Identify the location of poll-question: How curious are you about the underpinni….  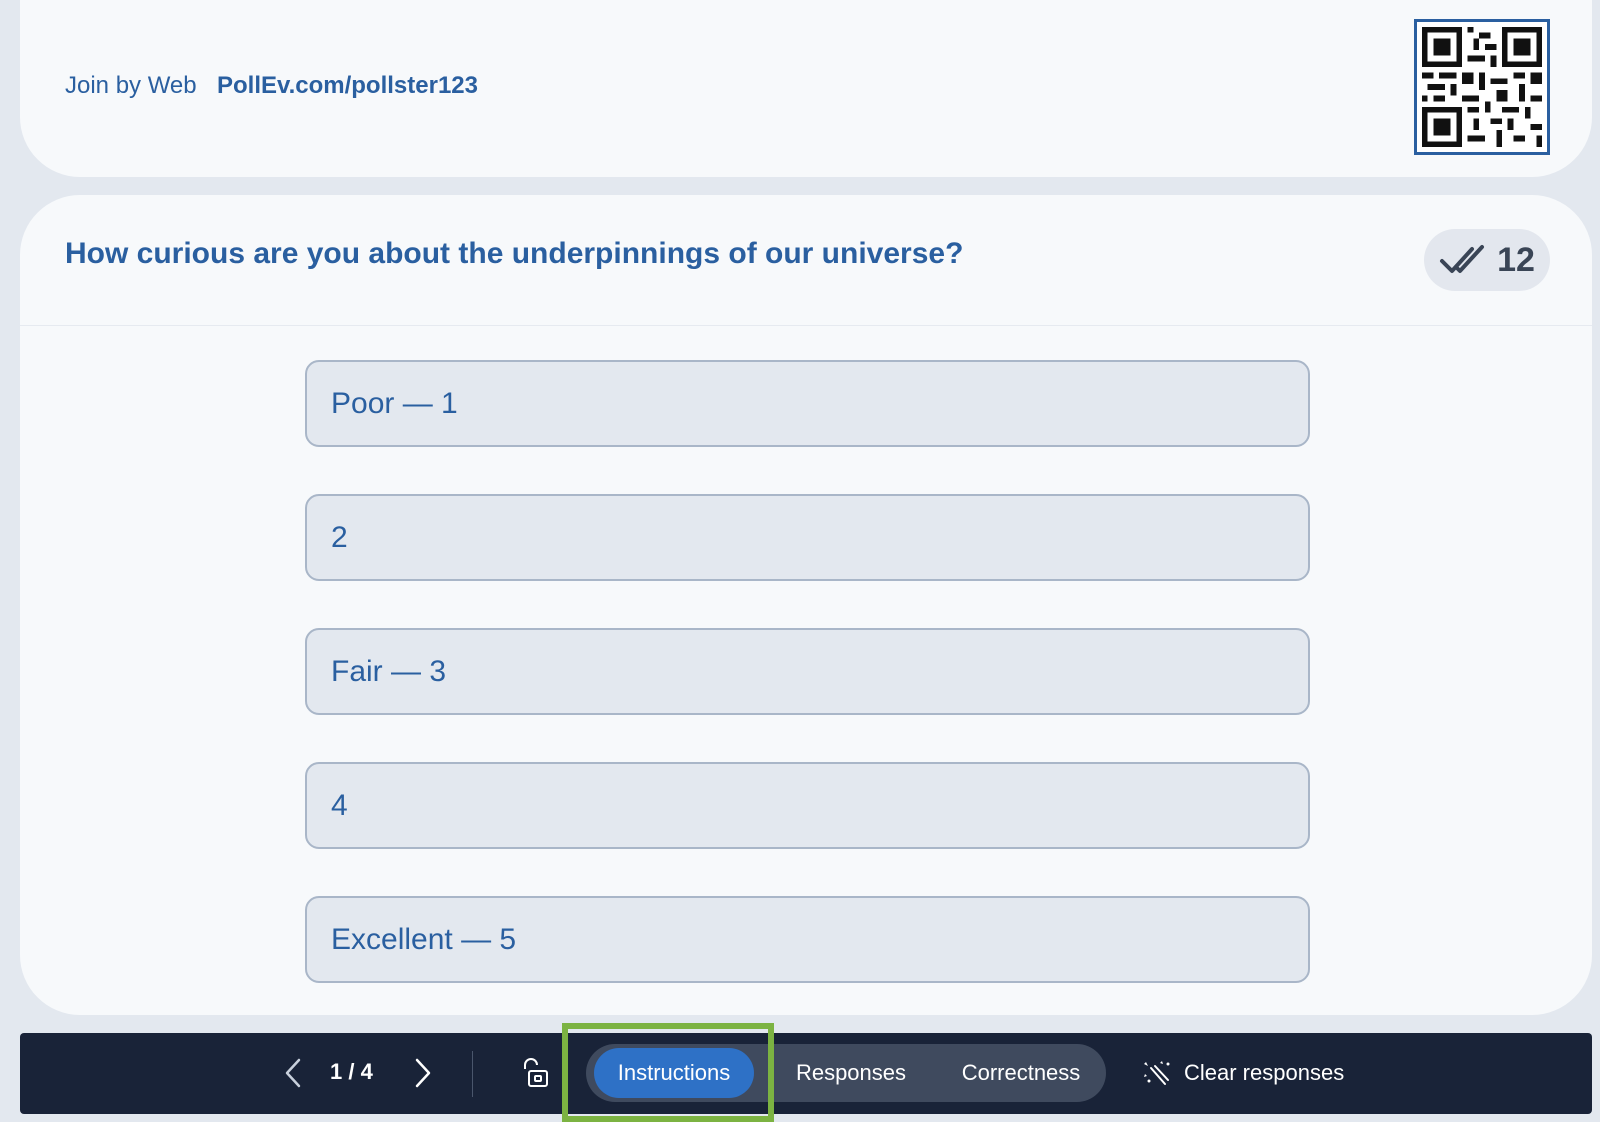
(514, 253).